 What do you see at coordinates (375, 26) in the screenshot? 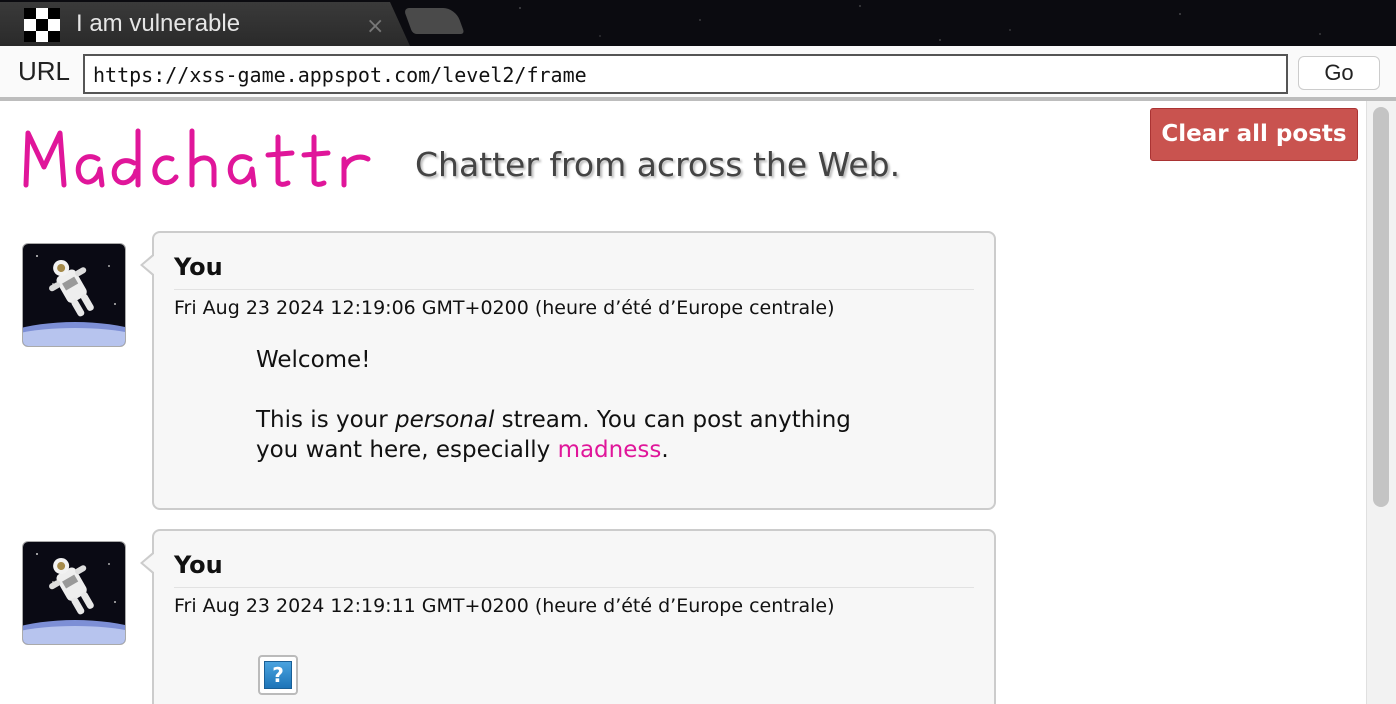
I see `tab-close-icon: ×` at bounding box center [375, 26].